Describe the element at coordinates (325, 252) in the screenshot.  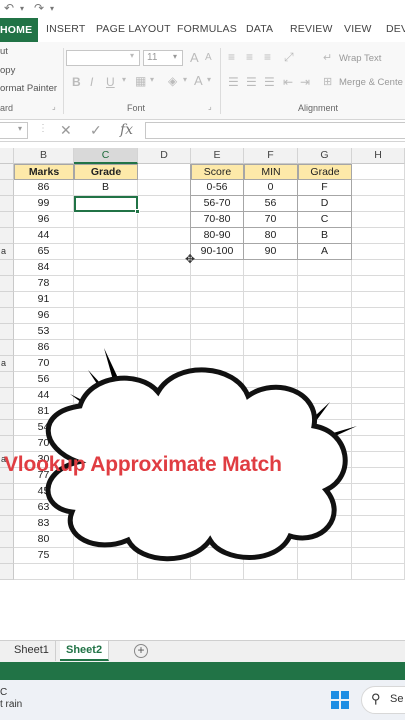
I see `lookup-cell: A` at that location.